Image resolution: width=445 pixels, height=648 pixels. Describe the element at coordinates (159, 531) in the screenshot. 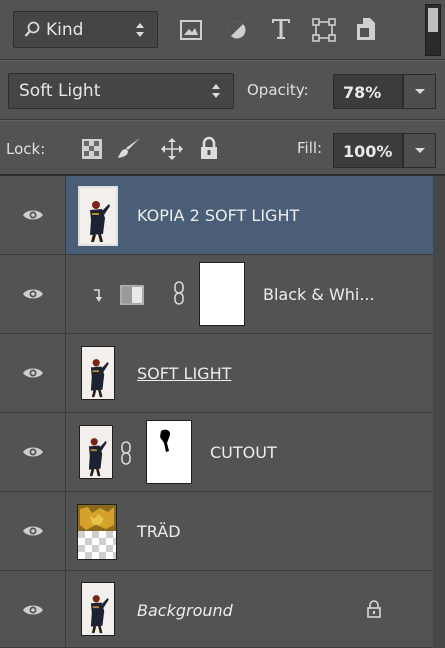

I see `layer-name: TRÄD` at that location.